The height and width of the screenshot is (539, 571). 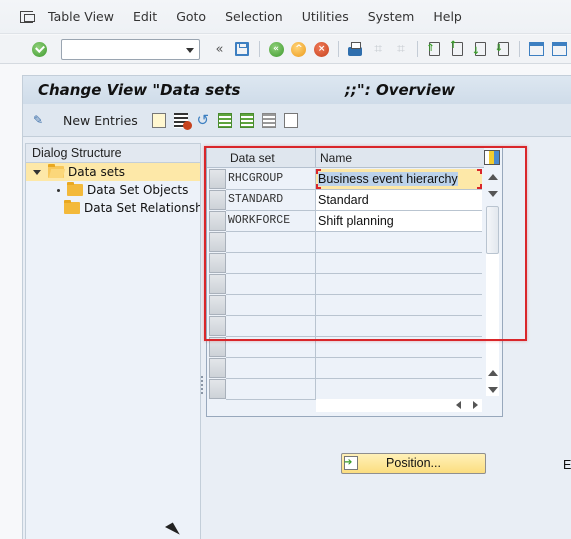 What do you see at coordinates (75, 189) in the screenshot?
I see `folder-icon` at bounding box center [75, 189].